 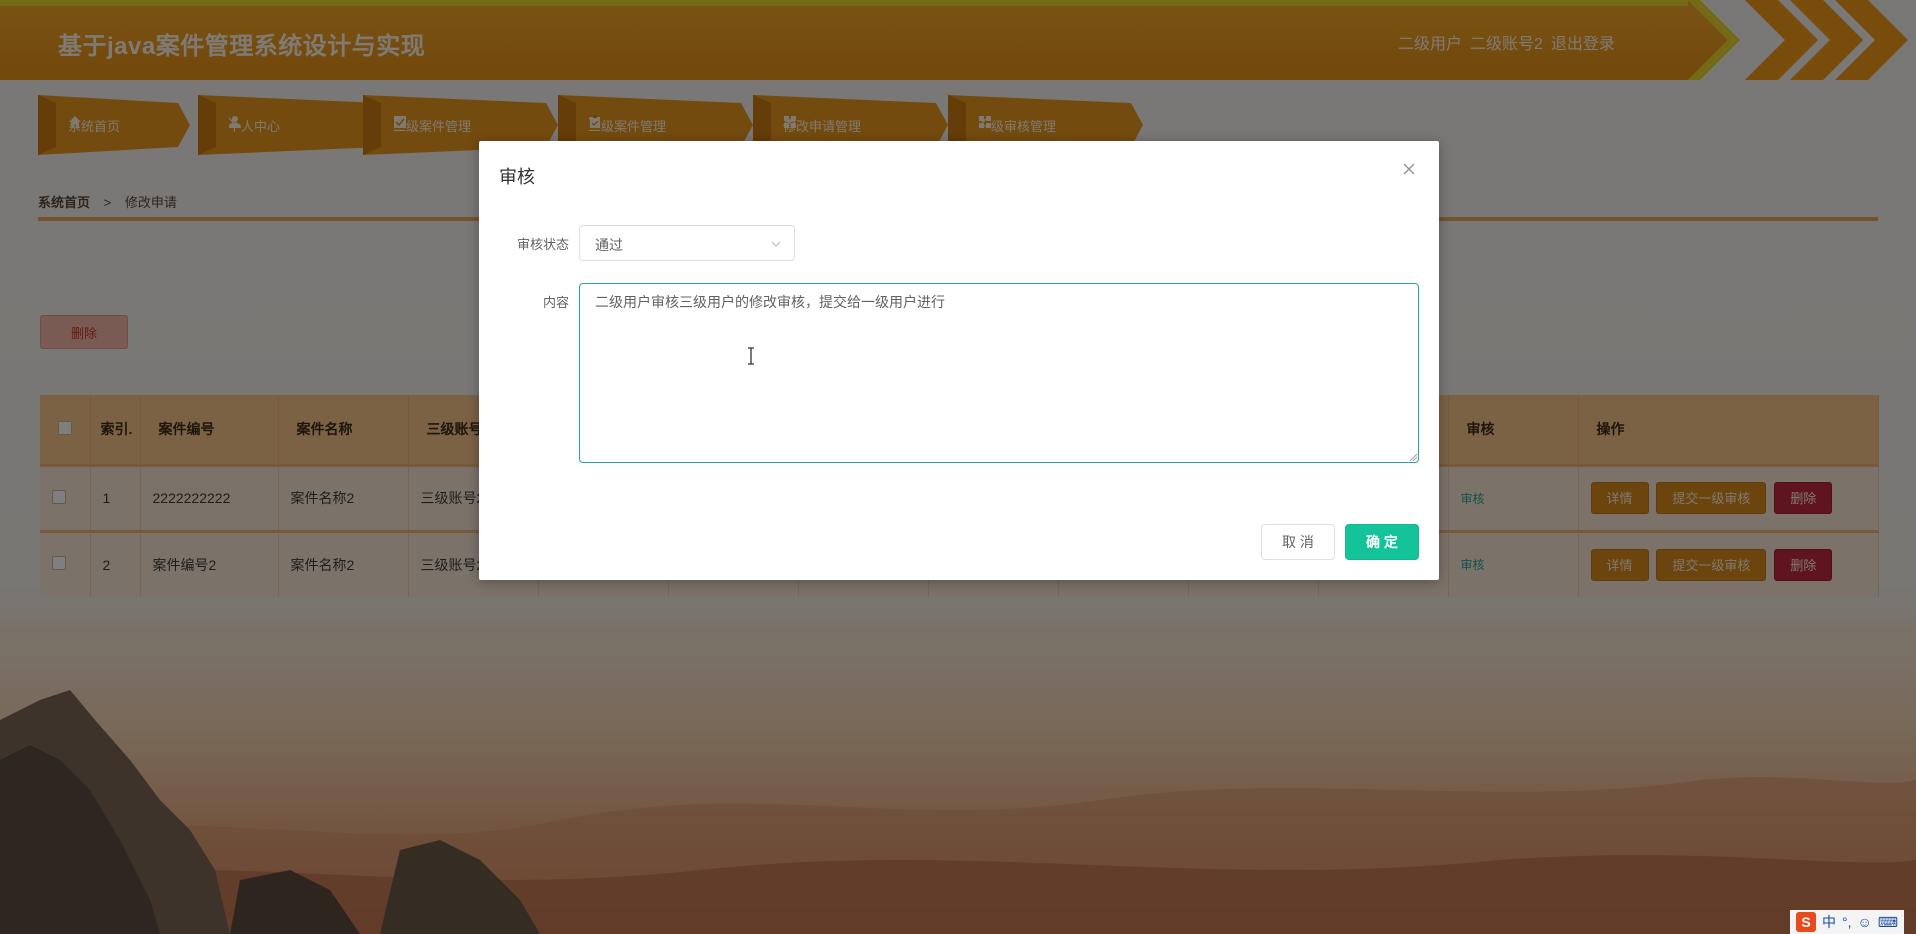 What do you see at coordinates (776, 244) in the screenshot?
I see `chevron-down-icon` at bounding box center [776, 244].